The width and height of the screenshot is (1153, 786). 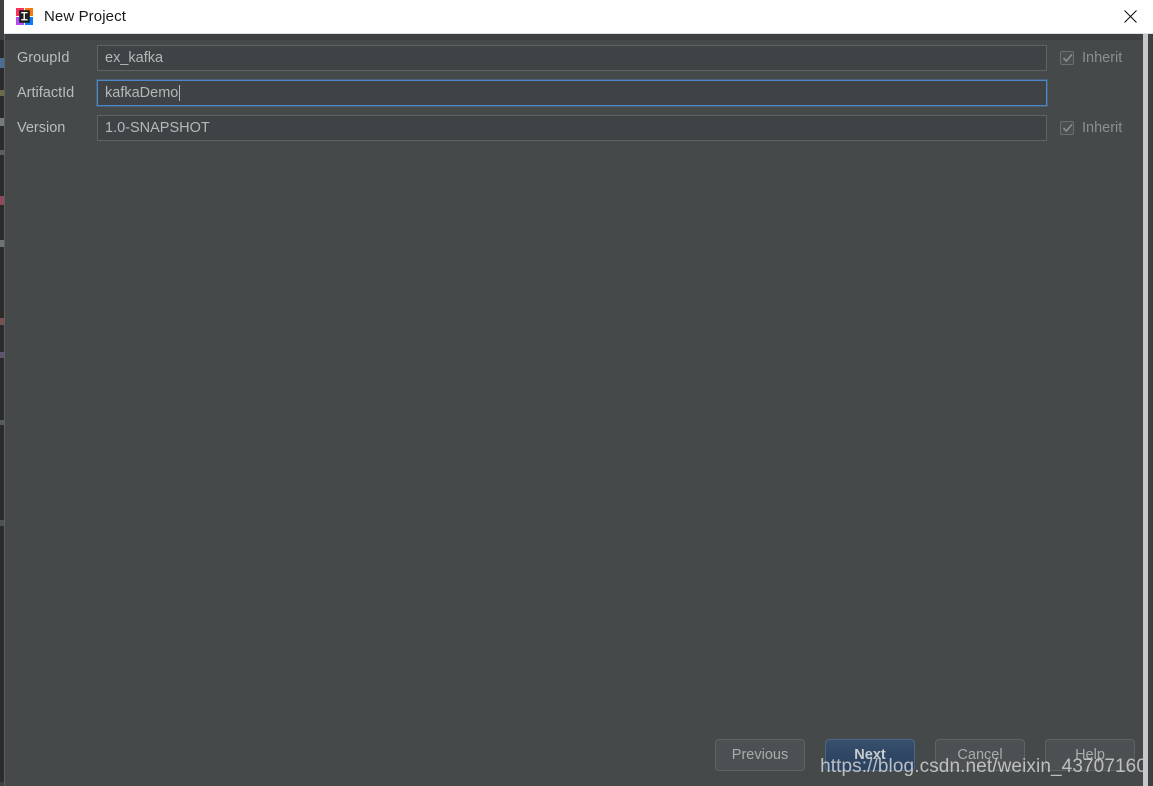 What do you see at coordinates (41, 127) in the screenshot?
I see `version-label: Version` at bounding box center [41, 127].